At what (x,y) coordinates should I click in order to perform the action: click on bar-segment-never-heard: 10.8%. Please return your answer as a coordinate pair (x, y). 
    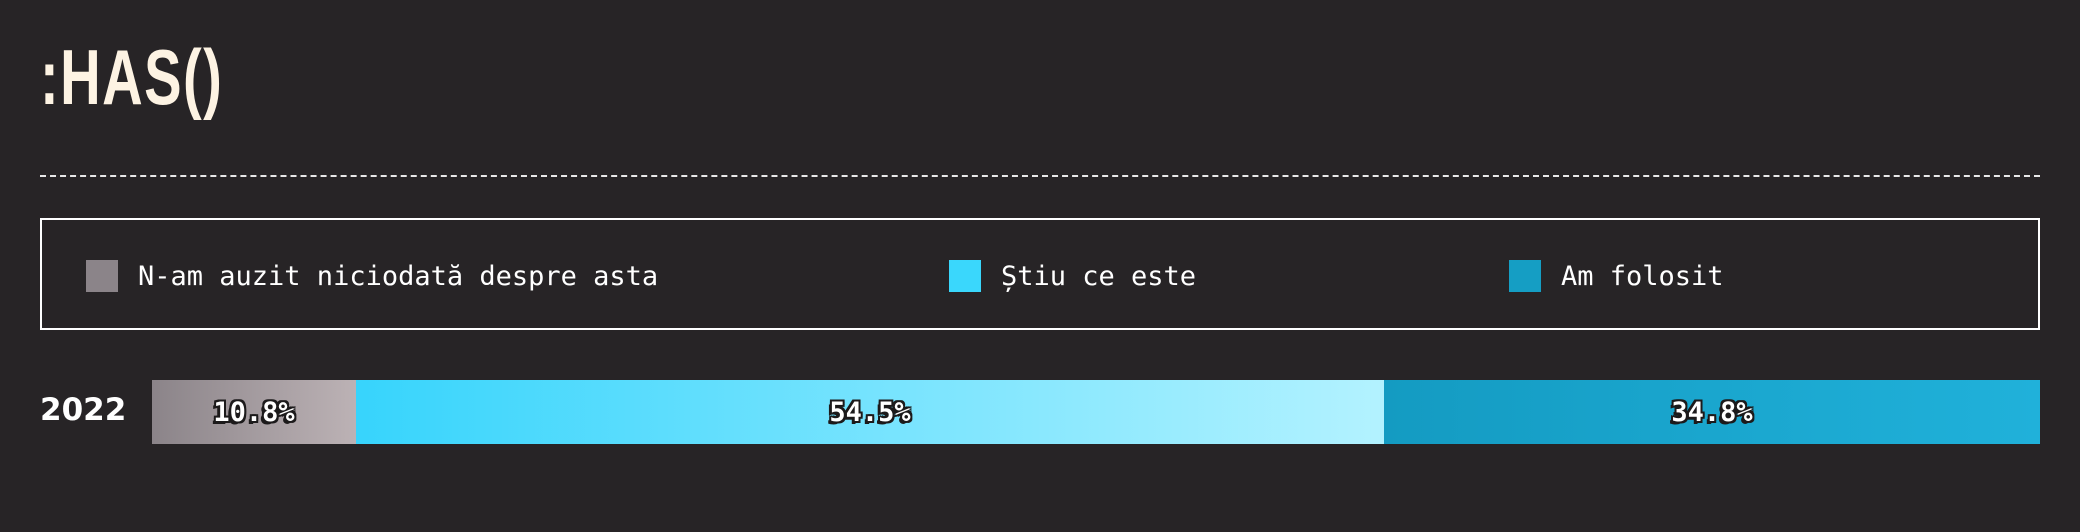
    Looking at the image, I should click on (254, 412).